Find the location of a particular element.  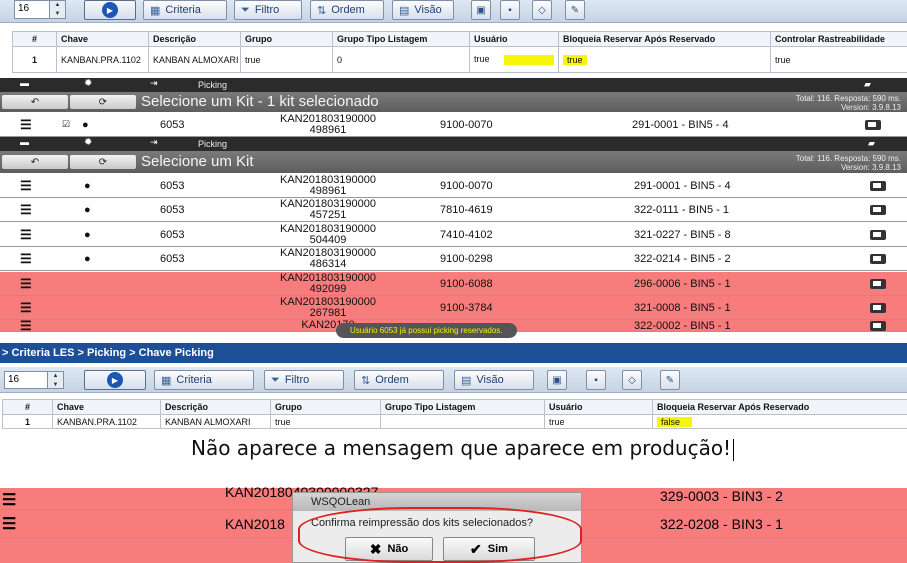

col-rastreabilidade: Controlar Rastreabilidade is located at coordinates (838, 39).